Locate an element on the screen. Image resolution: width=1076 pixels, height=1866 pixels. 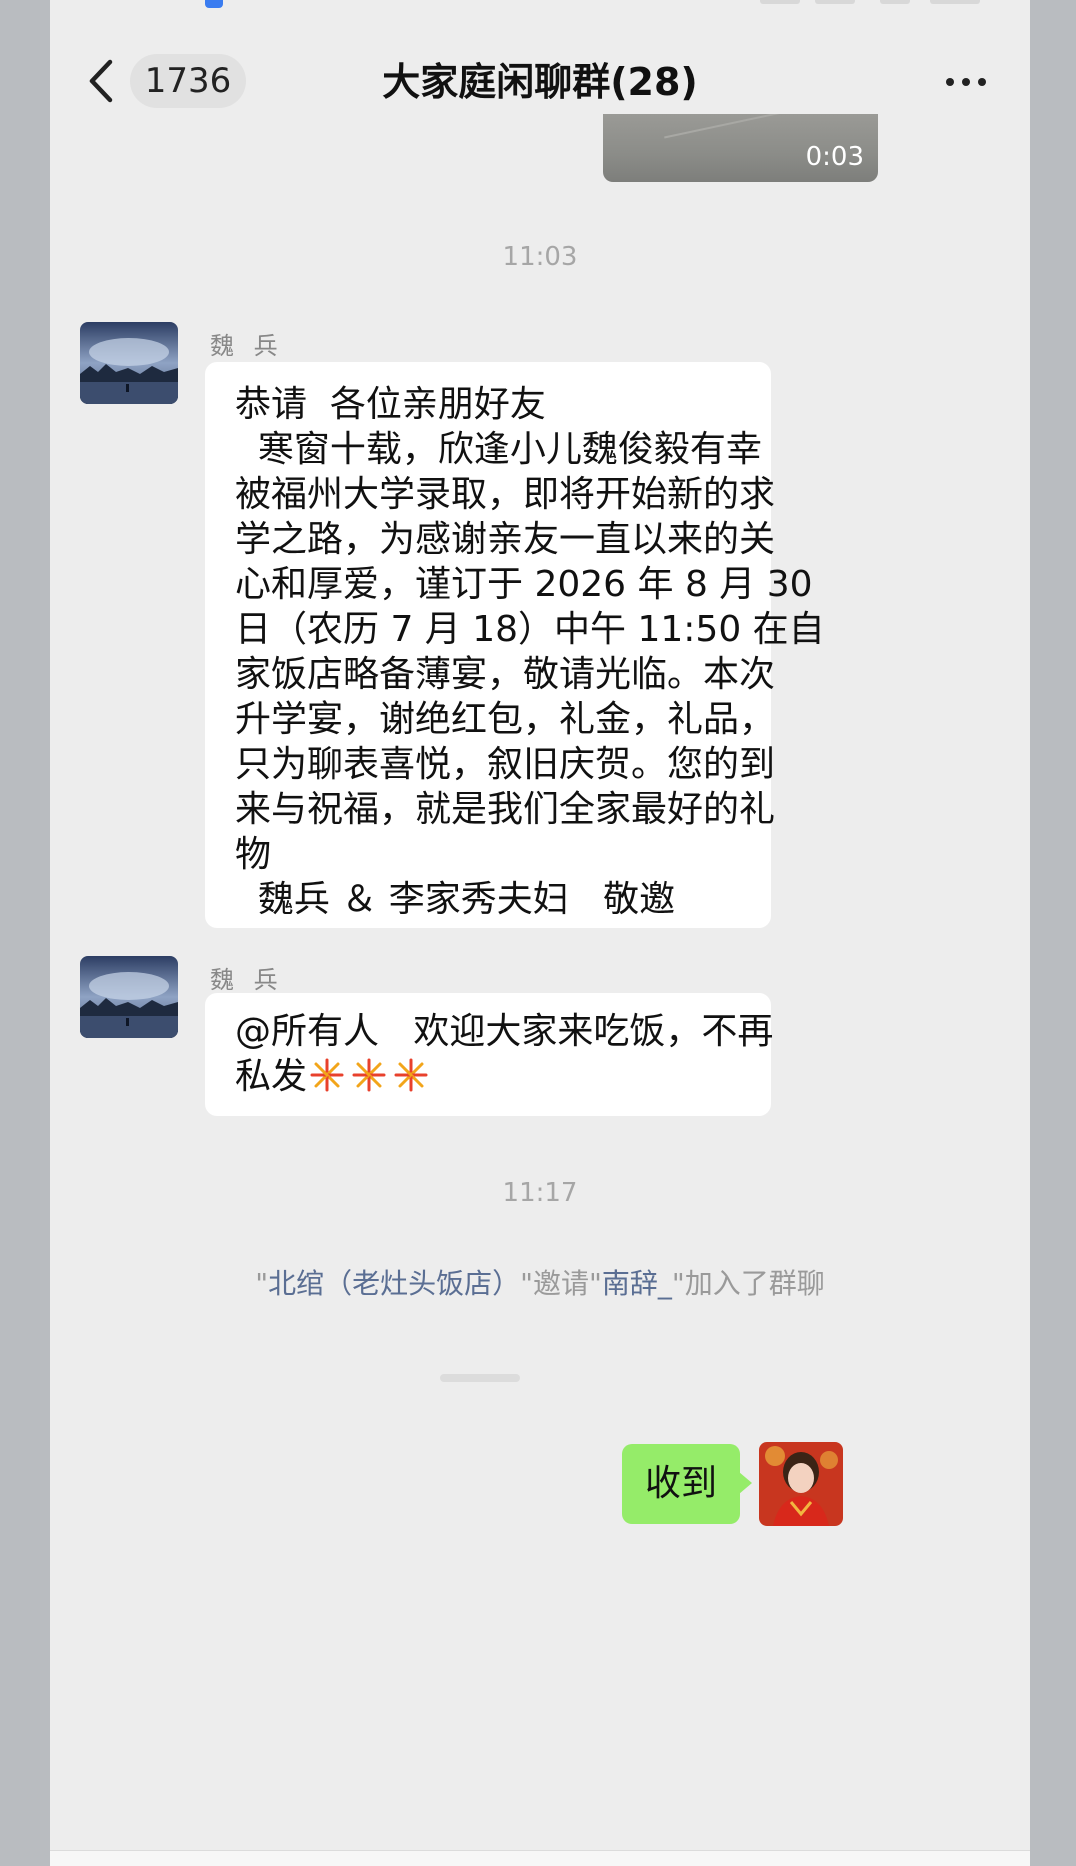
chat-title: 大家庭闲聊群(28) is located at coordinates (540, 82).